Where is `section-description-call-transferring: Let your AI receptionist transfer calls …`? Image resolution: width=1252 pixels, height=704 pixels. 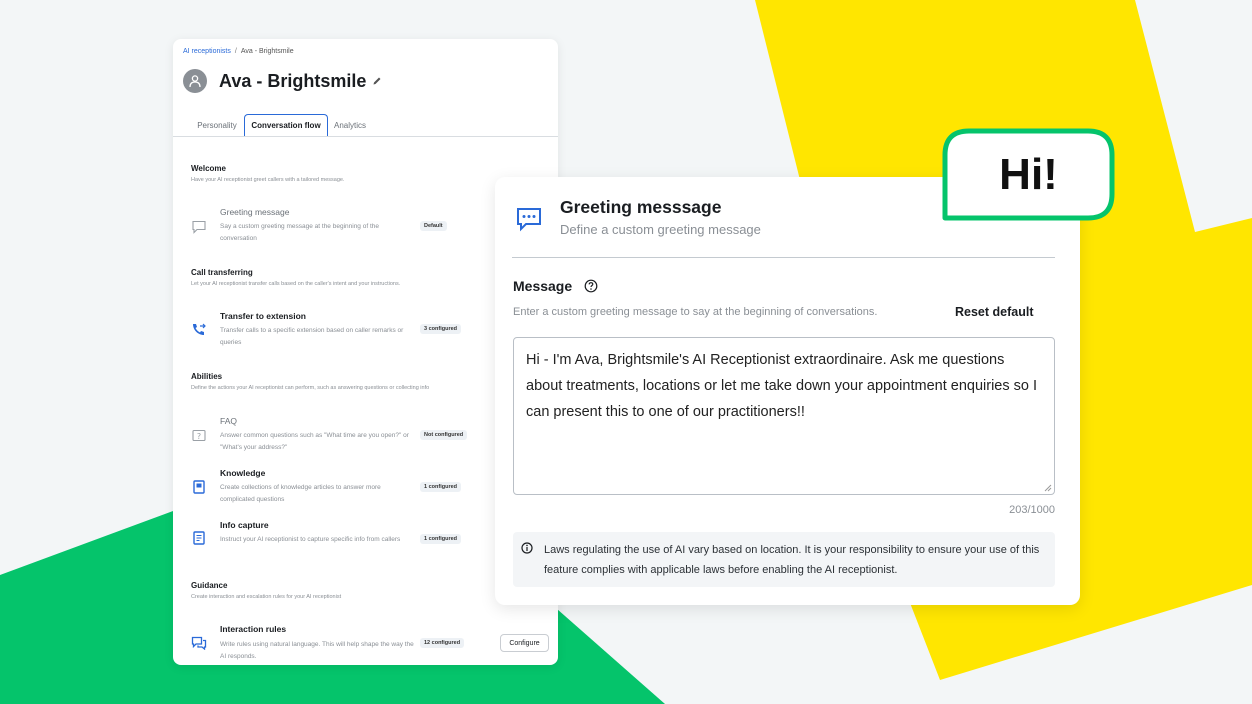
section-description-call-transferring: Let your AI receptionist transfer calls … is located at coordinates (296, 284).